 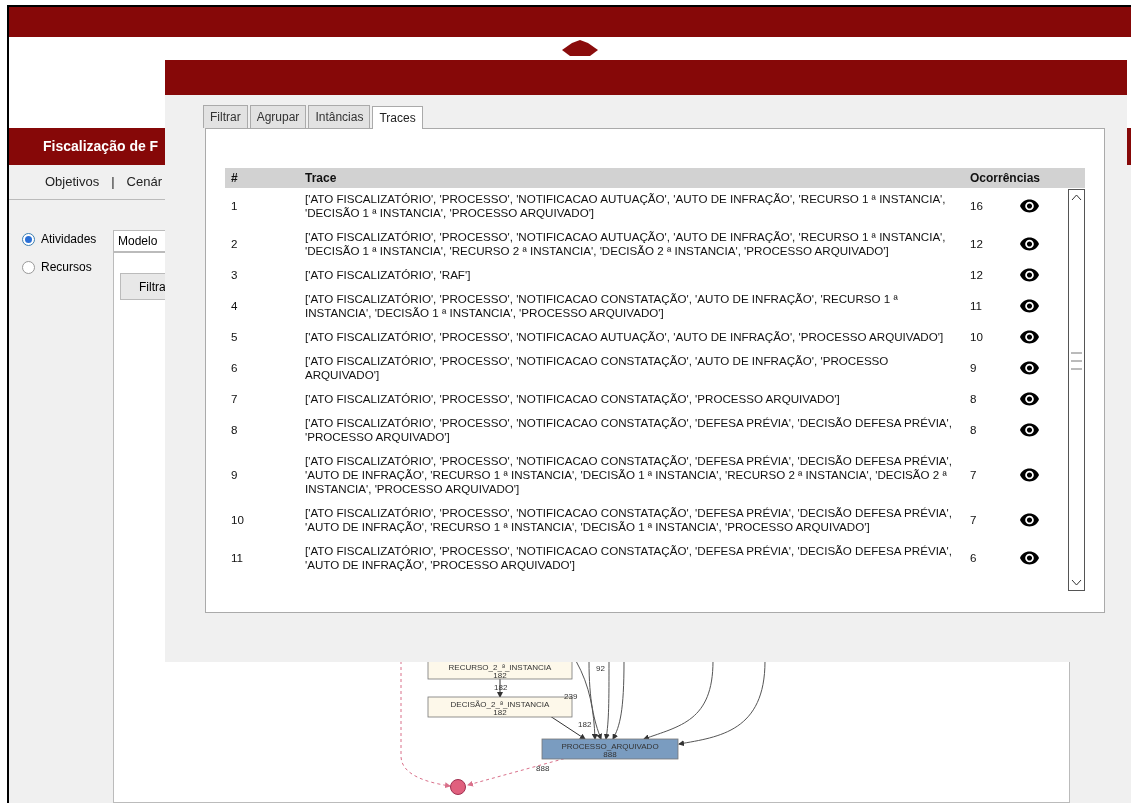 What do you see at coordinates (629, 430) in the screenshot?
I see `table-cell-text: ['ATO FISCALIZATÓRIO', 'PROCESSO', 'NOTIFICACAO CONSTATAÇÃO', 'DEFESA PRÉVIA', 'DECISÃO DEFESA PRÉVIA', 'PROCESSO ARQUIVADO']` at bounding box center [629, 430].